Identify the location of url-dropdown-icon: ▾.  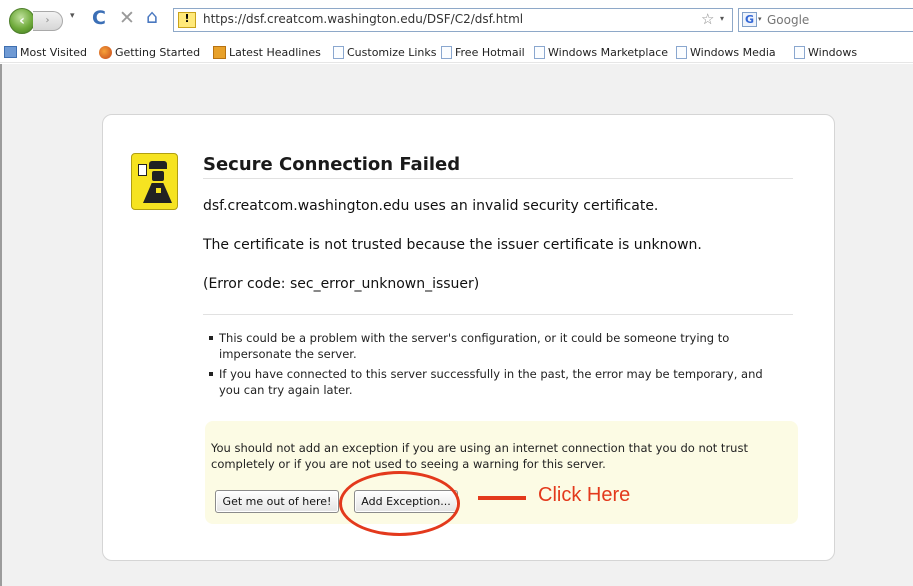
(722, 18).